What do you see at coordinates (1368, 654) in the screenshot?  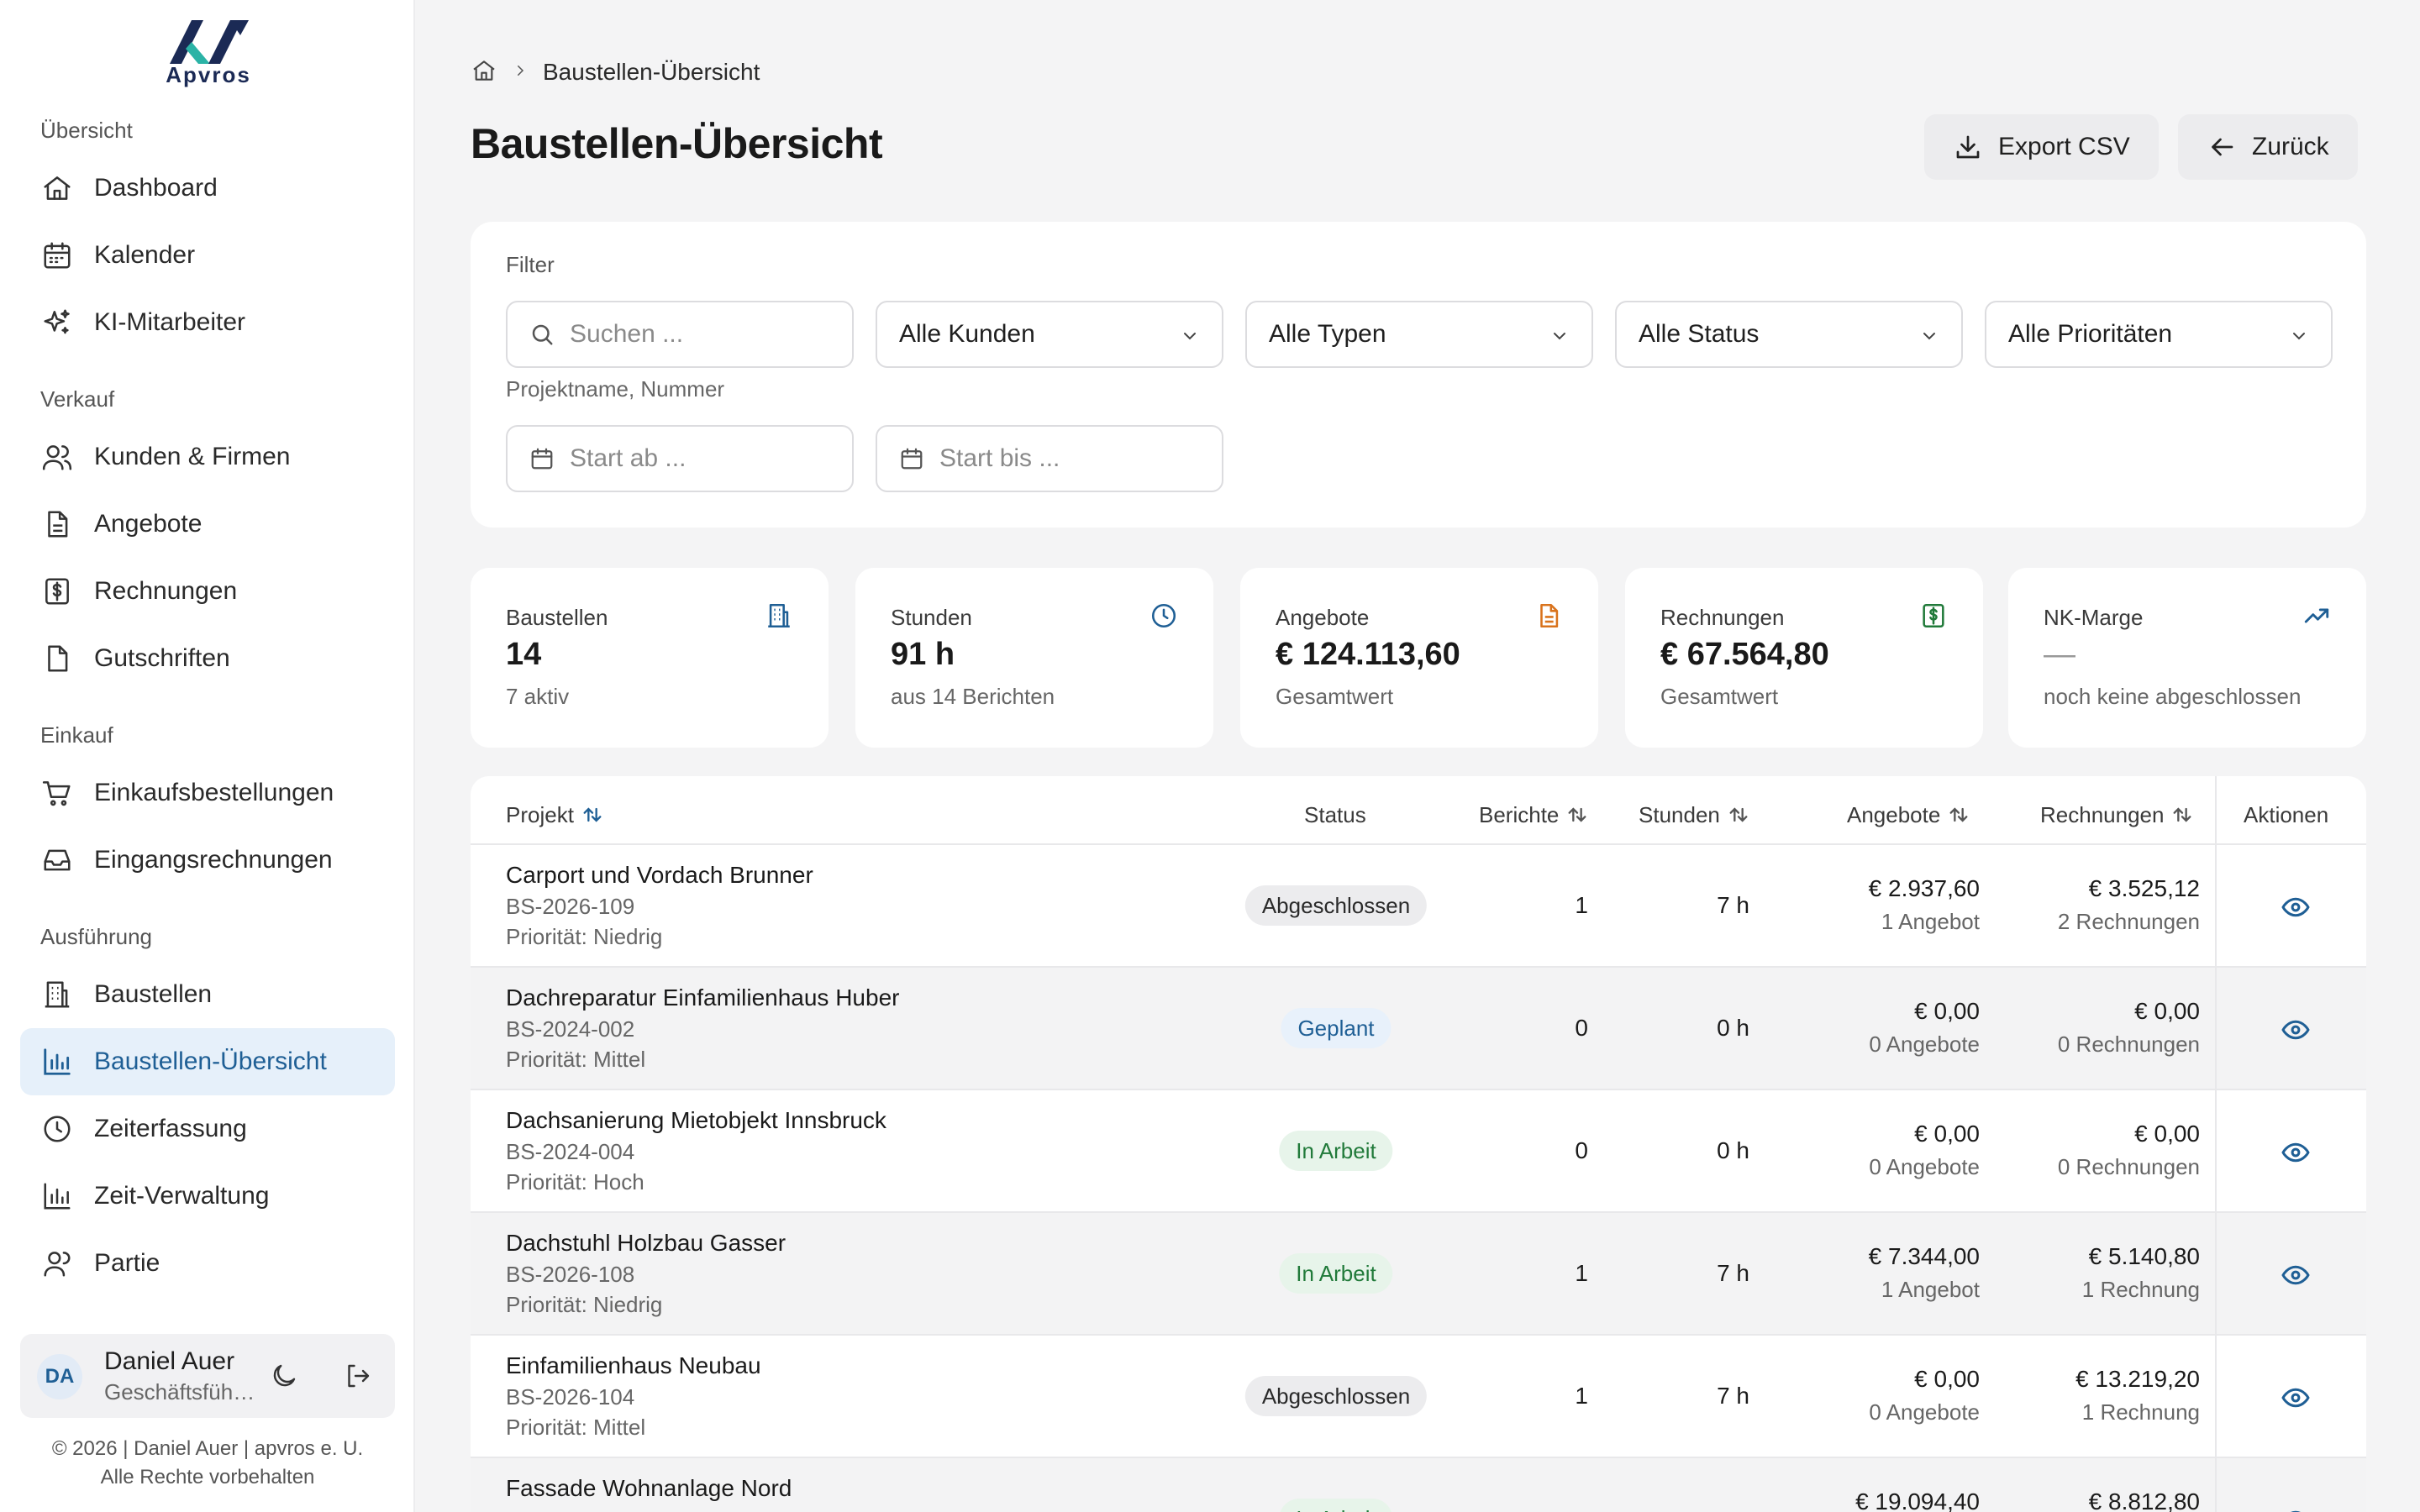 I see `stat-value: € 124.113,60` at bounding box center [1368, 654].